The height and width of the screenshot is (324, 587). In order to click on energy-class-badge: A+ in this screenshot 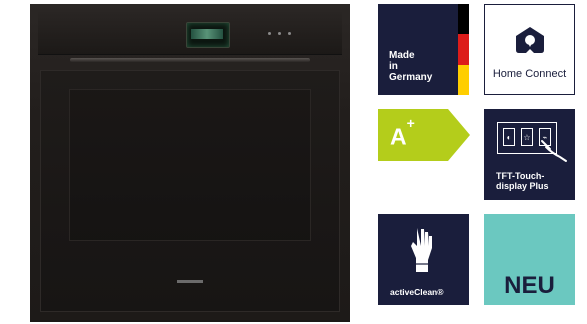, I will do `click(424, 135)`.